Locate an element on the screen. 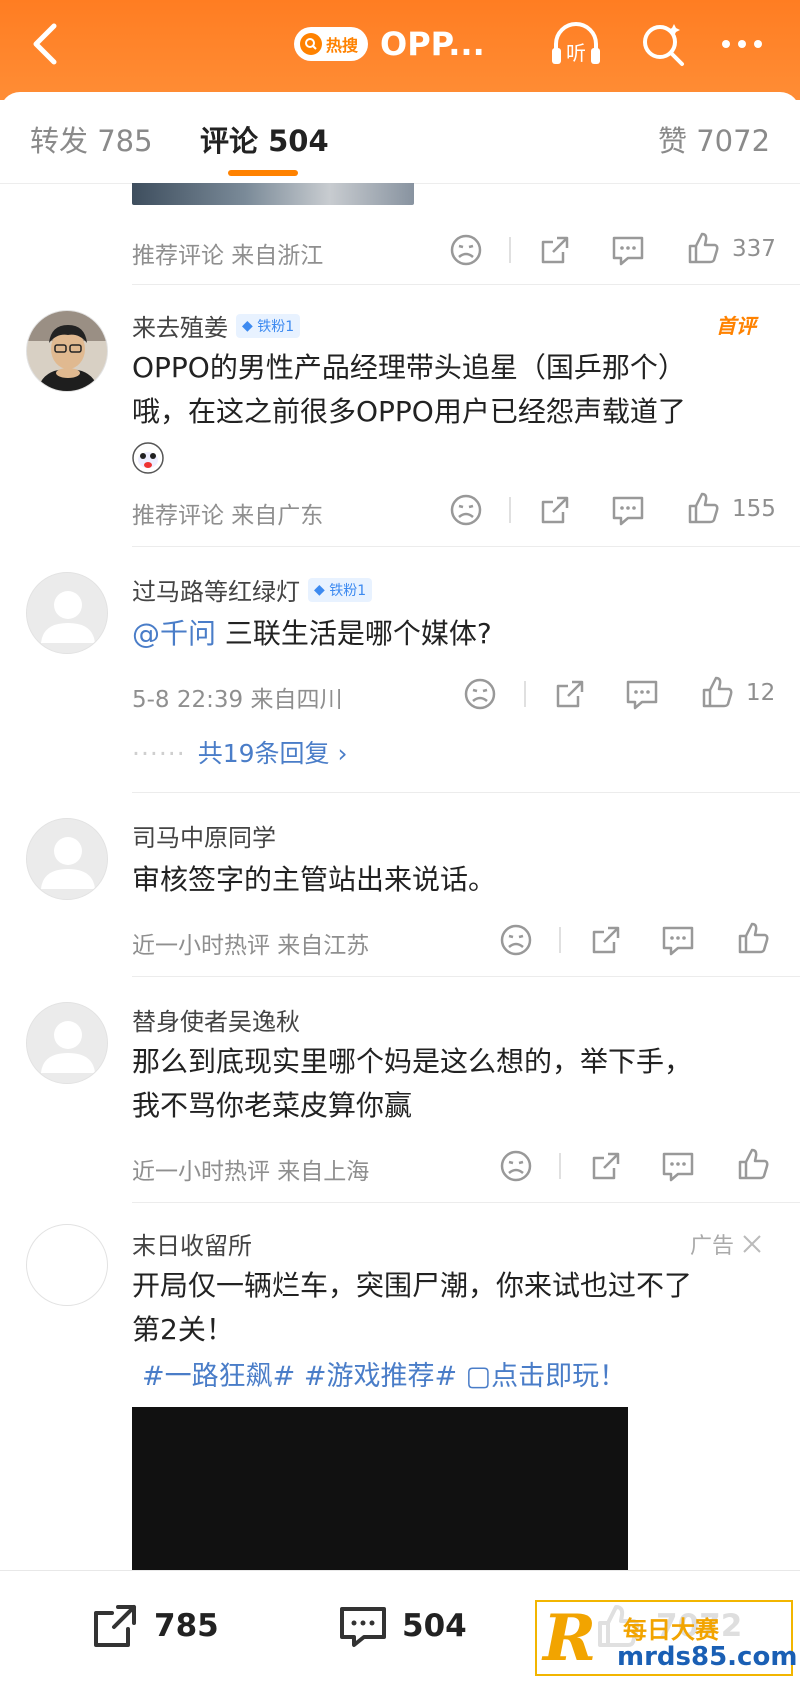 This screenshot has height=1682, width=800. fan-badge-text: 铁粉1 is located at coordinates (348, 590).